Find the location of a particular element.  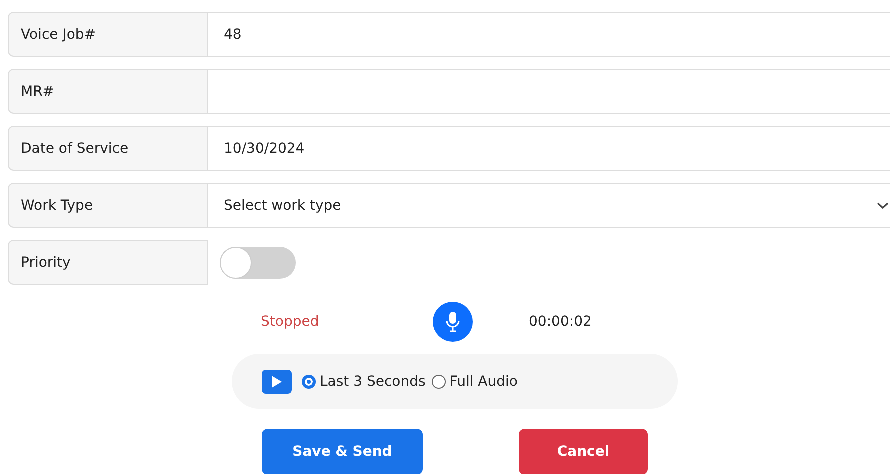

recording-status: Stopped is located at coordinates (290, 322).